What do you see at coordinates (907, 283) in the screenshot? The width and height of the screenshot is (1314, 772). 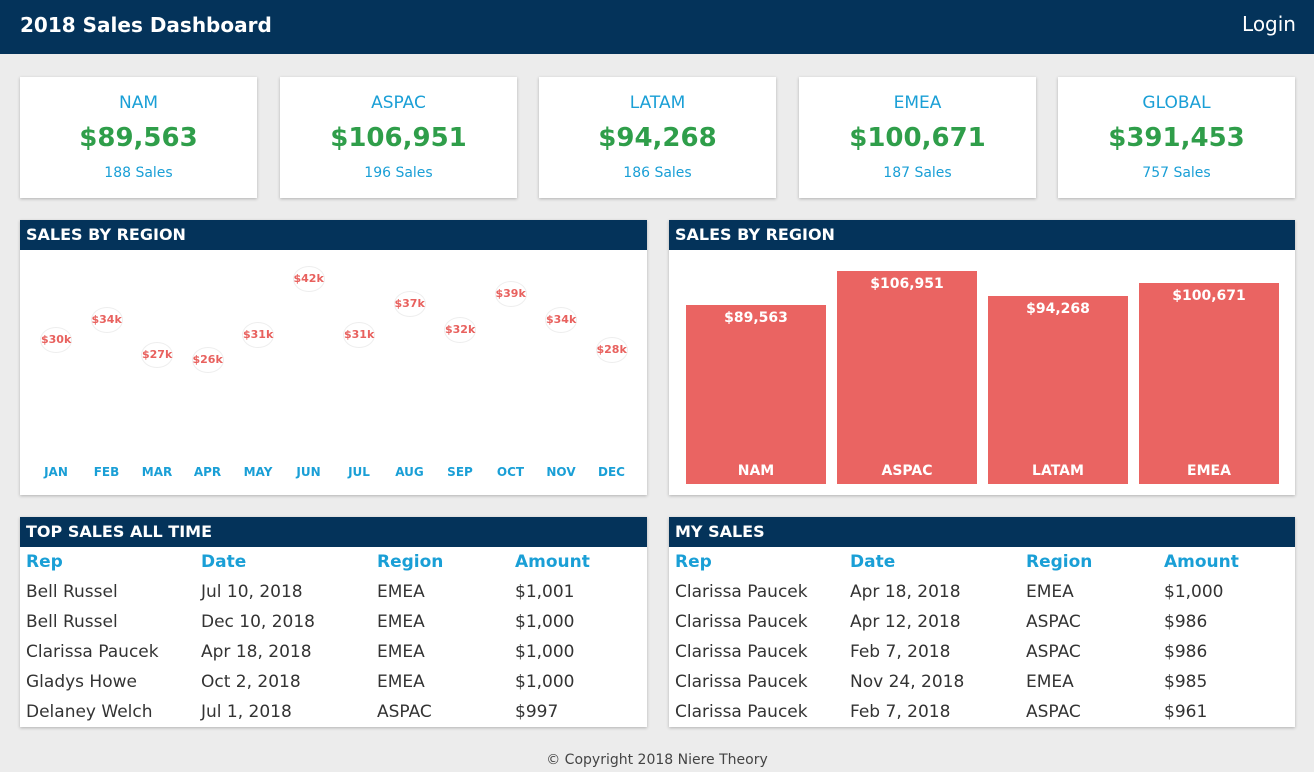 I see `bar-value-label: $106,951` at bounding box center [907, 283].